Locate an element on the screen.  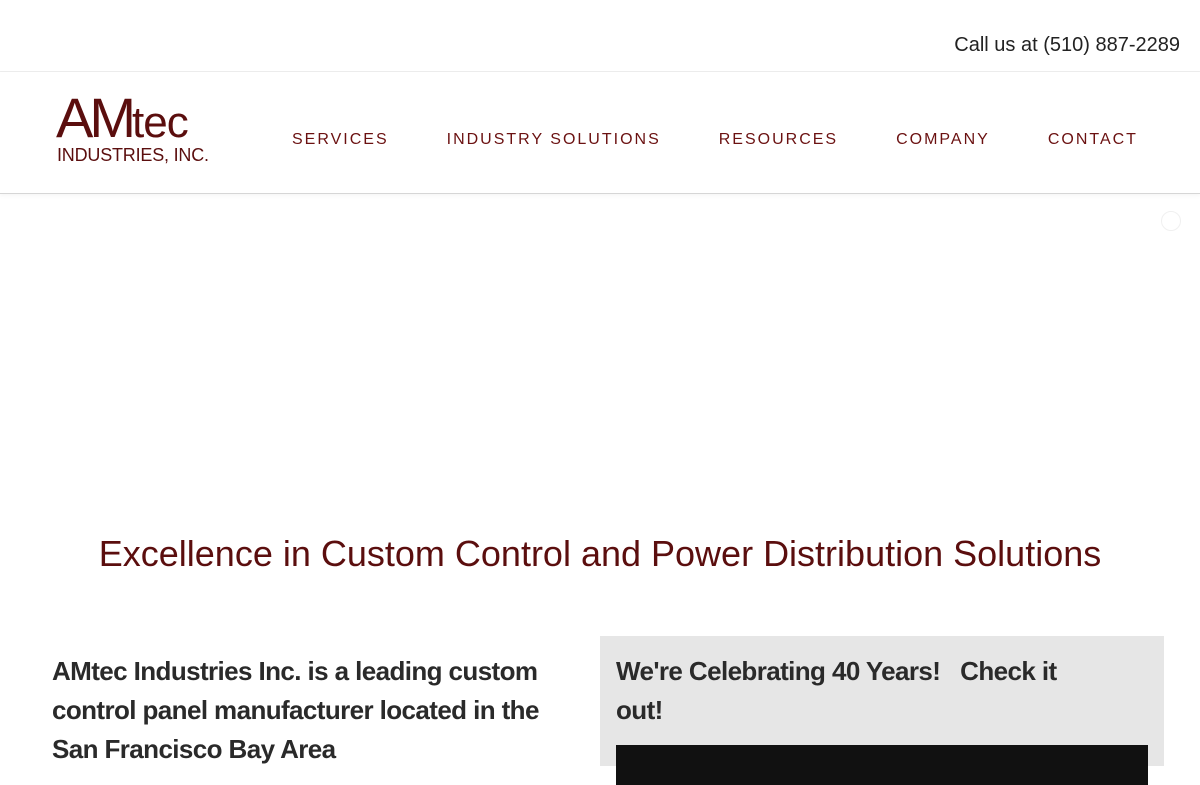
loading-spinner-icon is located at coordinates (1171, 221).